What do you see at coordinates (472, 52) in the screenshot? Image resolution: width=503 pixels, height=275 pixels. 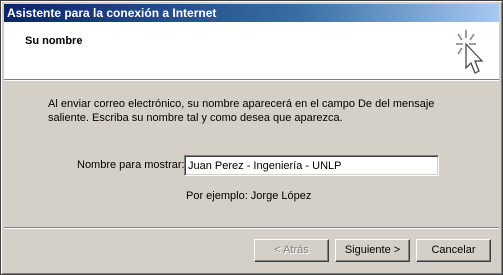 I see `wizard-cursor-sparkle-icon` at bounding box center [472, 52].